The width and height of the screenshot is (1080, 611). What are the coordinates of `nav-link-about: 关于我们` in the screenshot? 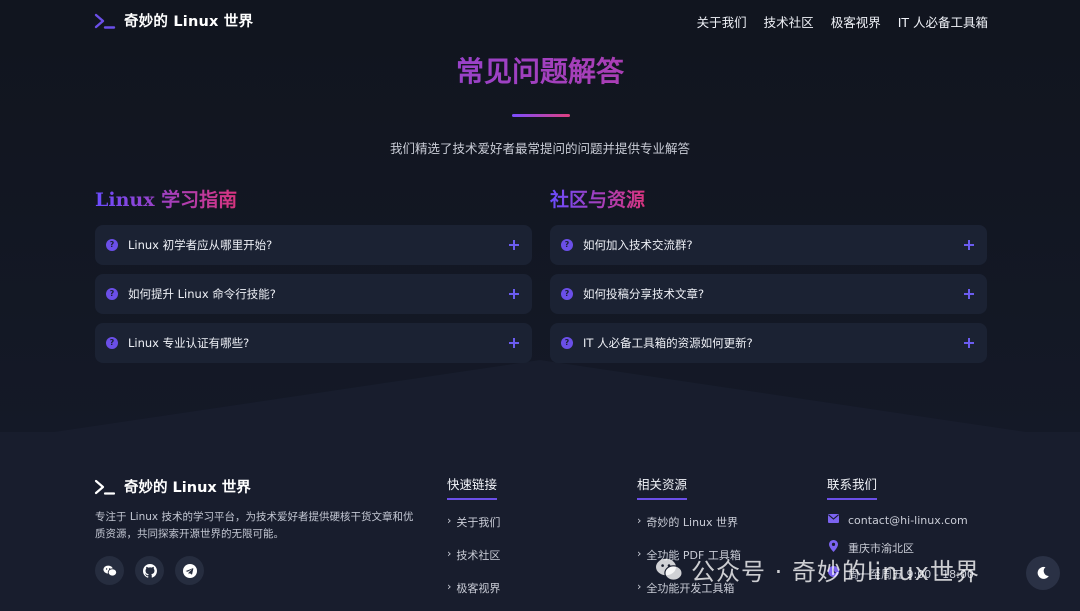 It's located at (722, 21).